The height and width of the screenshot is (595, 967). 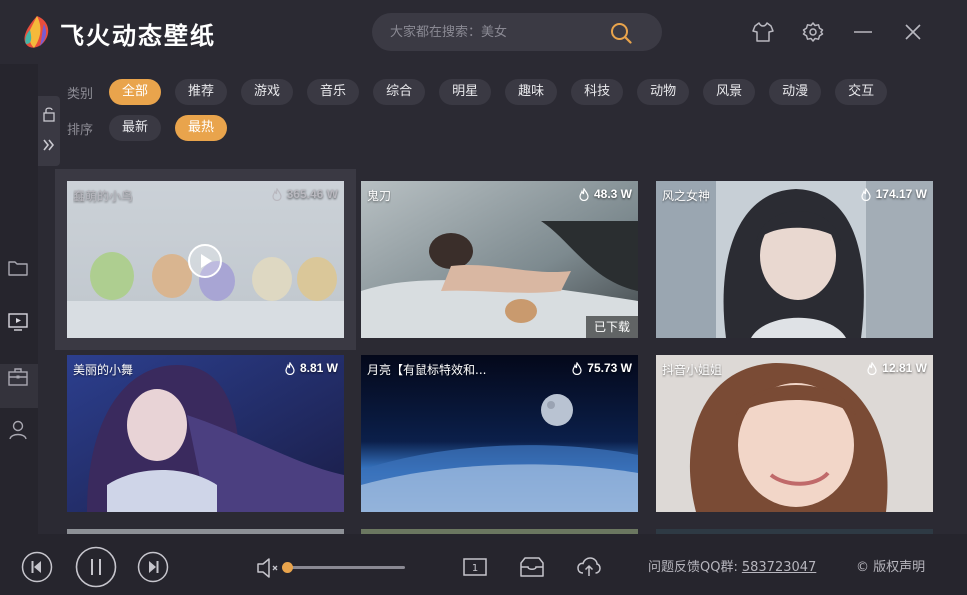 What do you see at coordinates (49, 145) in the screenshot?
I see `double-chevron-right-icon` at bounding box center [49, 145].